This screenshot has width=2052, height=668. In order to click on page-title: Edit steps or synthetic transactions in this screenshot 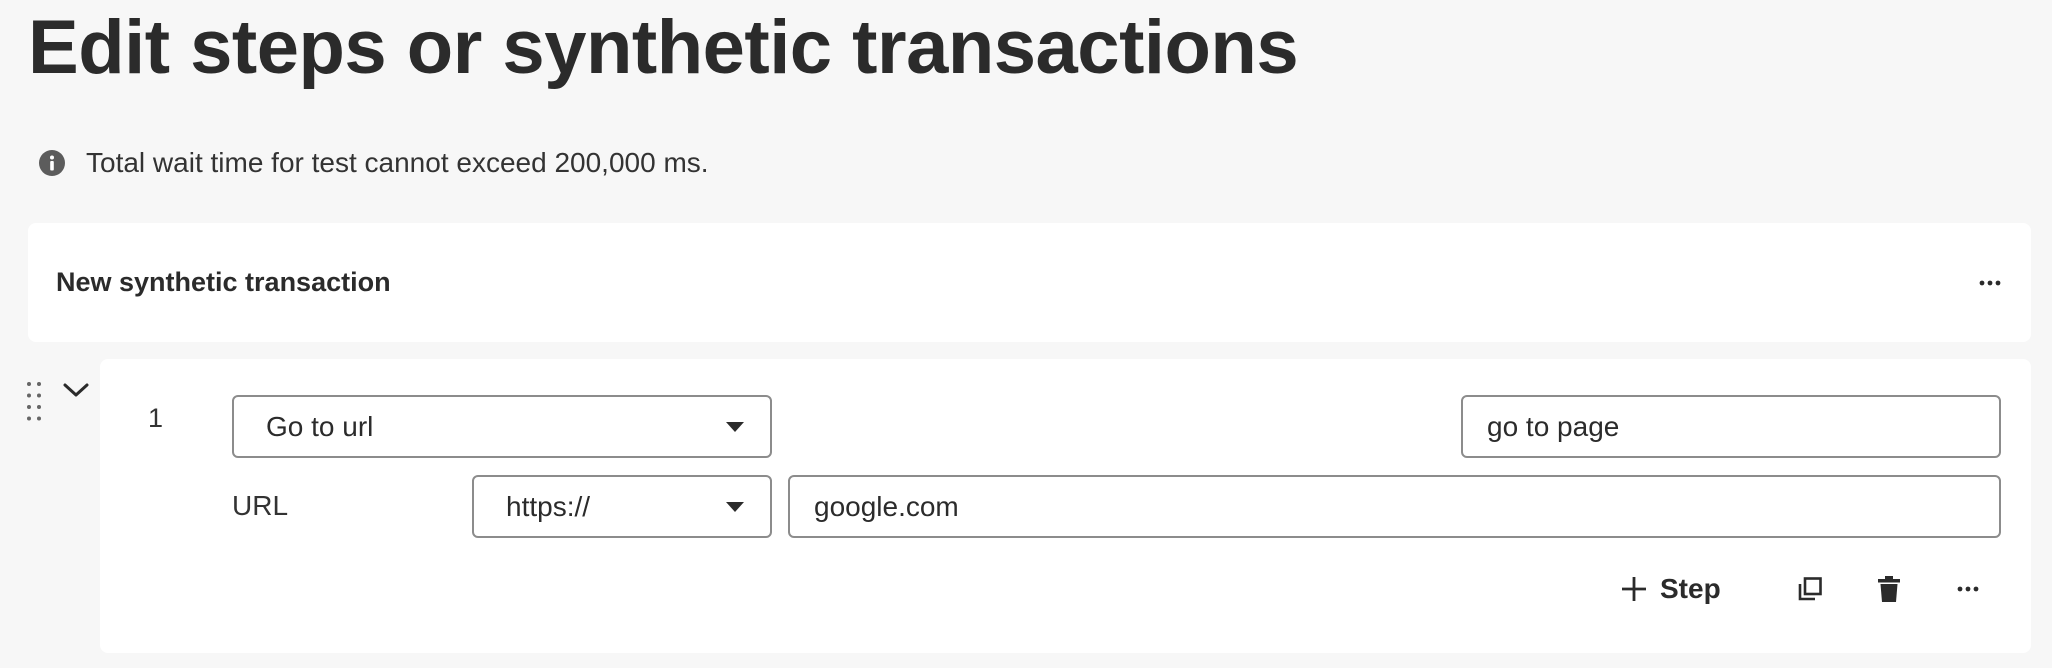, I will do `click(663, 47)`.